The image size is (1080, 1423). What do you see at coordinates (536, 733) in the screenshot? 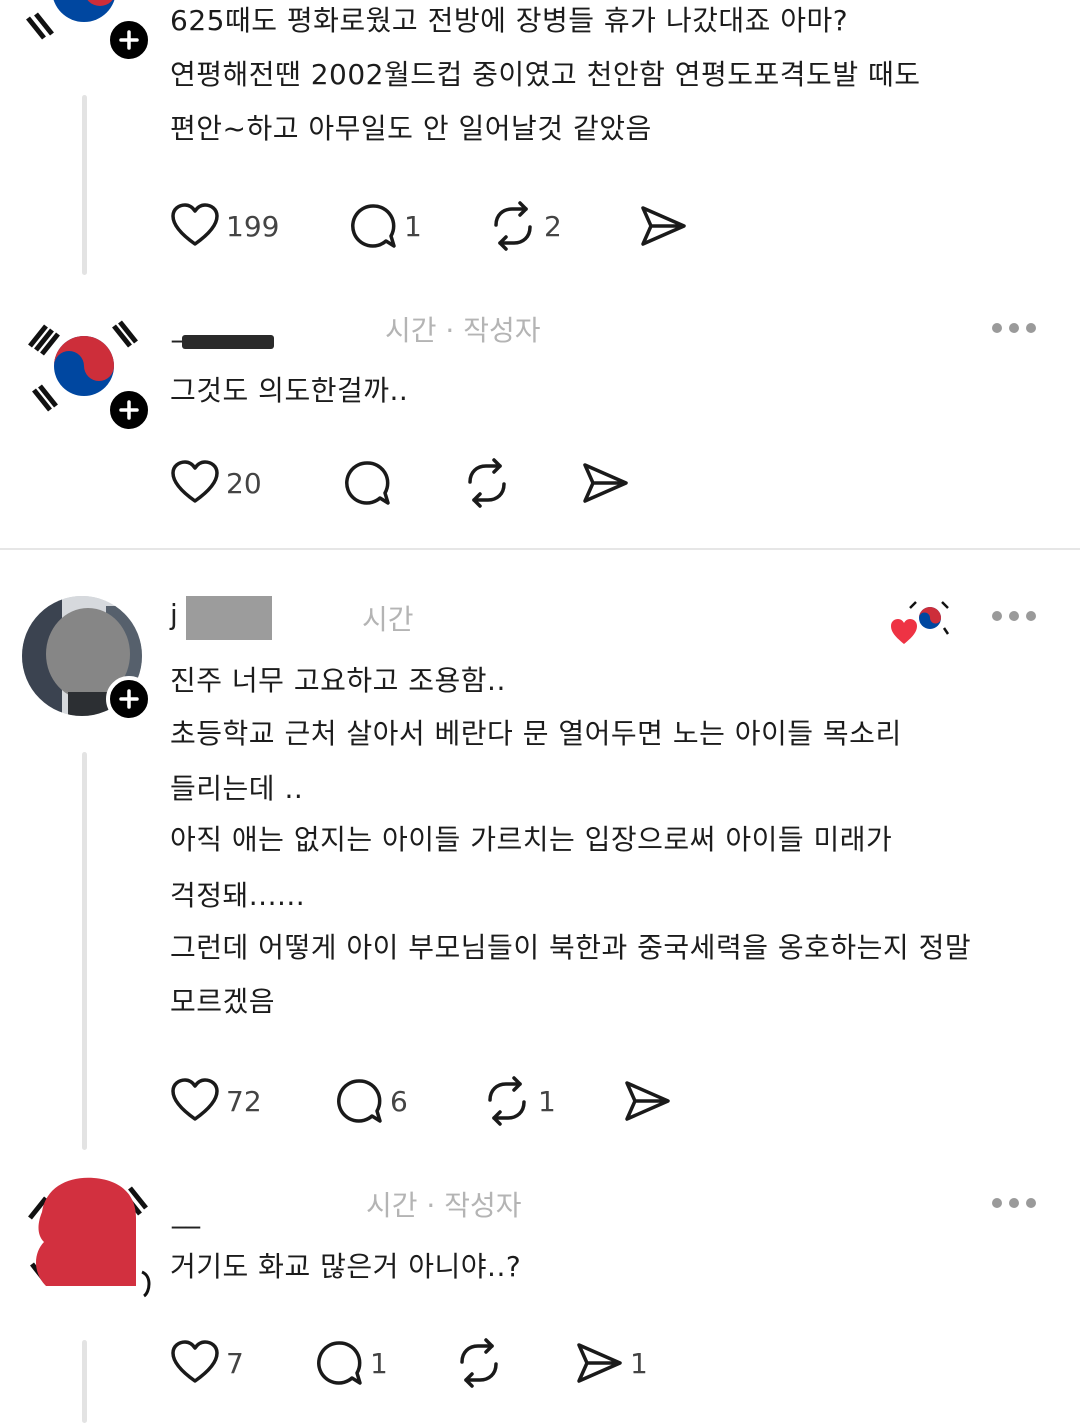
I see `post-text-line: 초등학교 근처 살아서 베란다 문 열어두면 노는 아이들 목소리` at bounding box center [536, 733].